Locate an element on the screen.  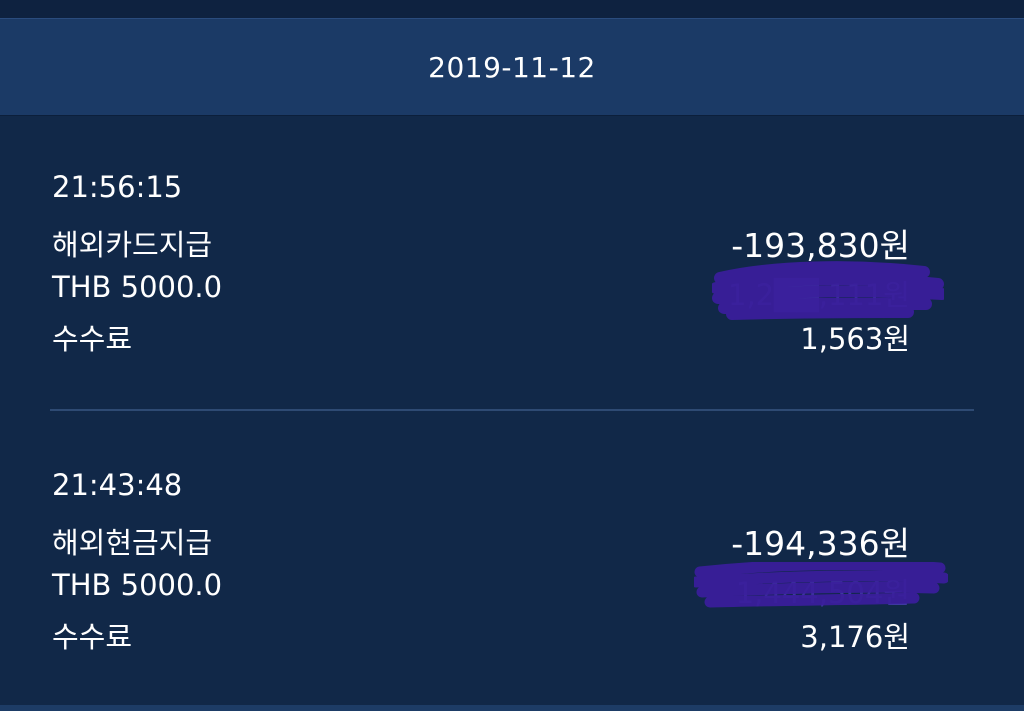
redacted-balance: 1,2██,111원 is located at coordinates (819, 292).